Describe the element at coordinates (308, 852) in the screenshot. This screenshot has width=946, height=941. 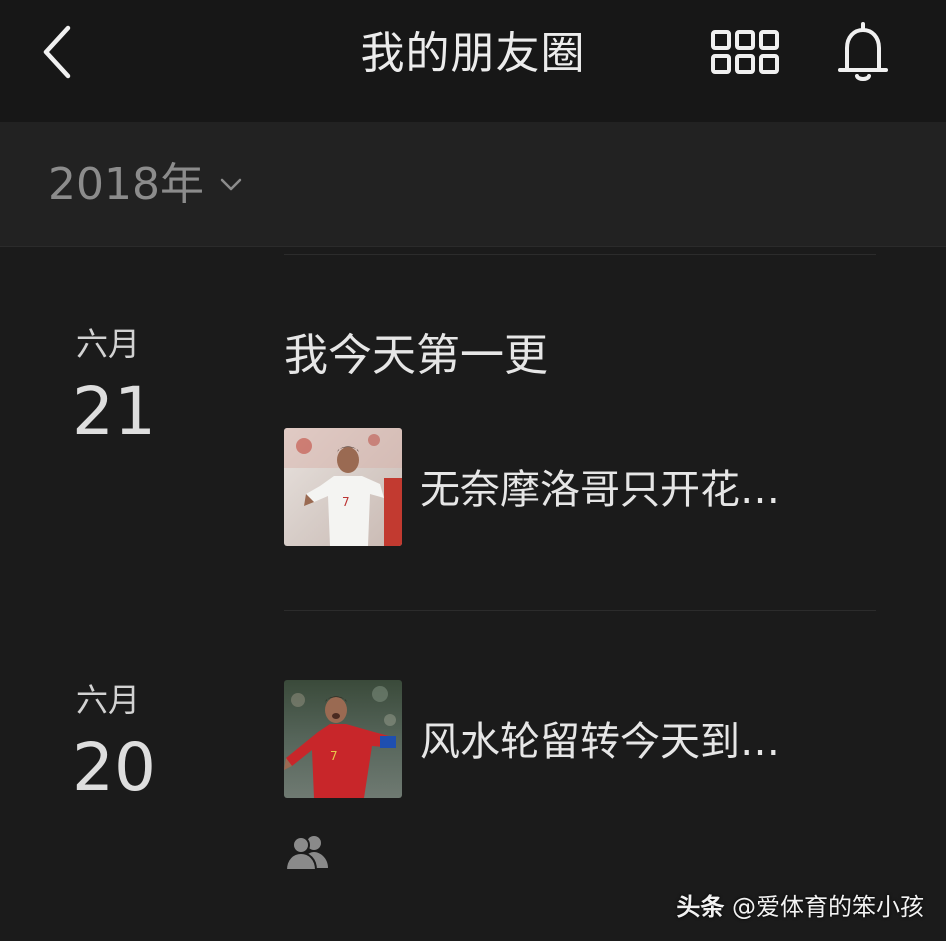
I see `friends-icon` at that location.